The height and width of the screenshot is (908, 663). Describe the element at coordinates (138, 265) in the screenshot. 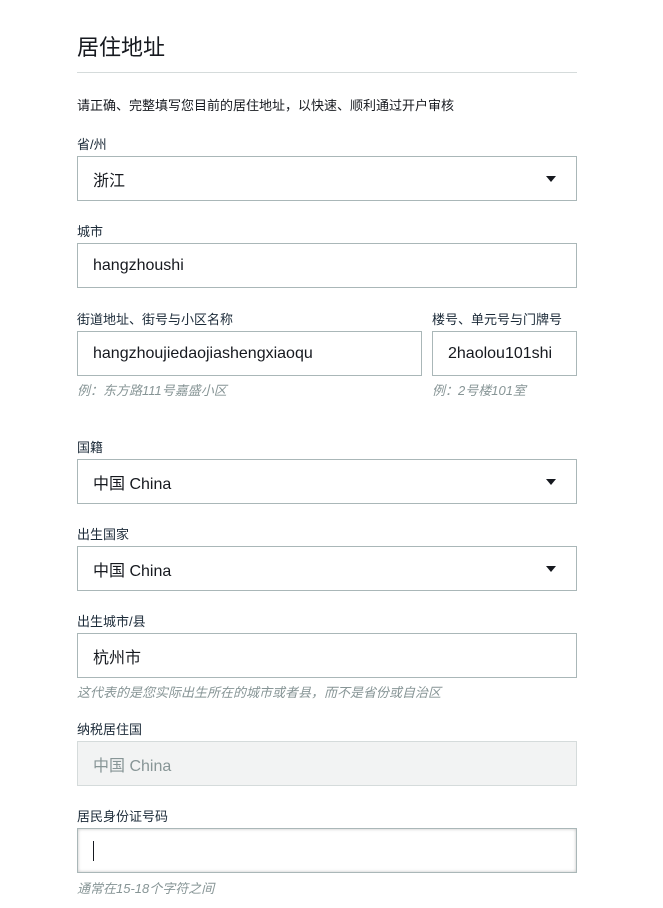

I see `city-value: hangzhoushi` at that location.